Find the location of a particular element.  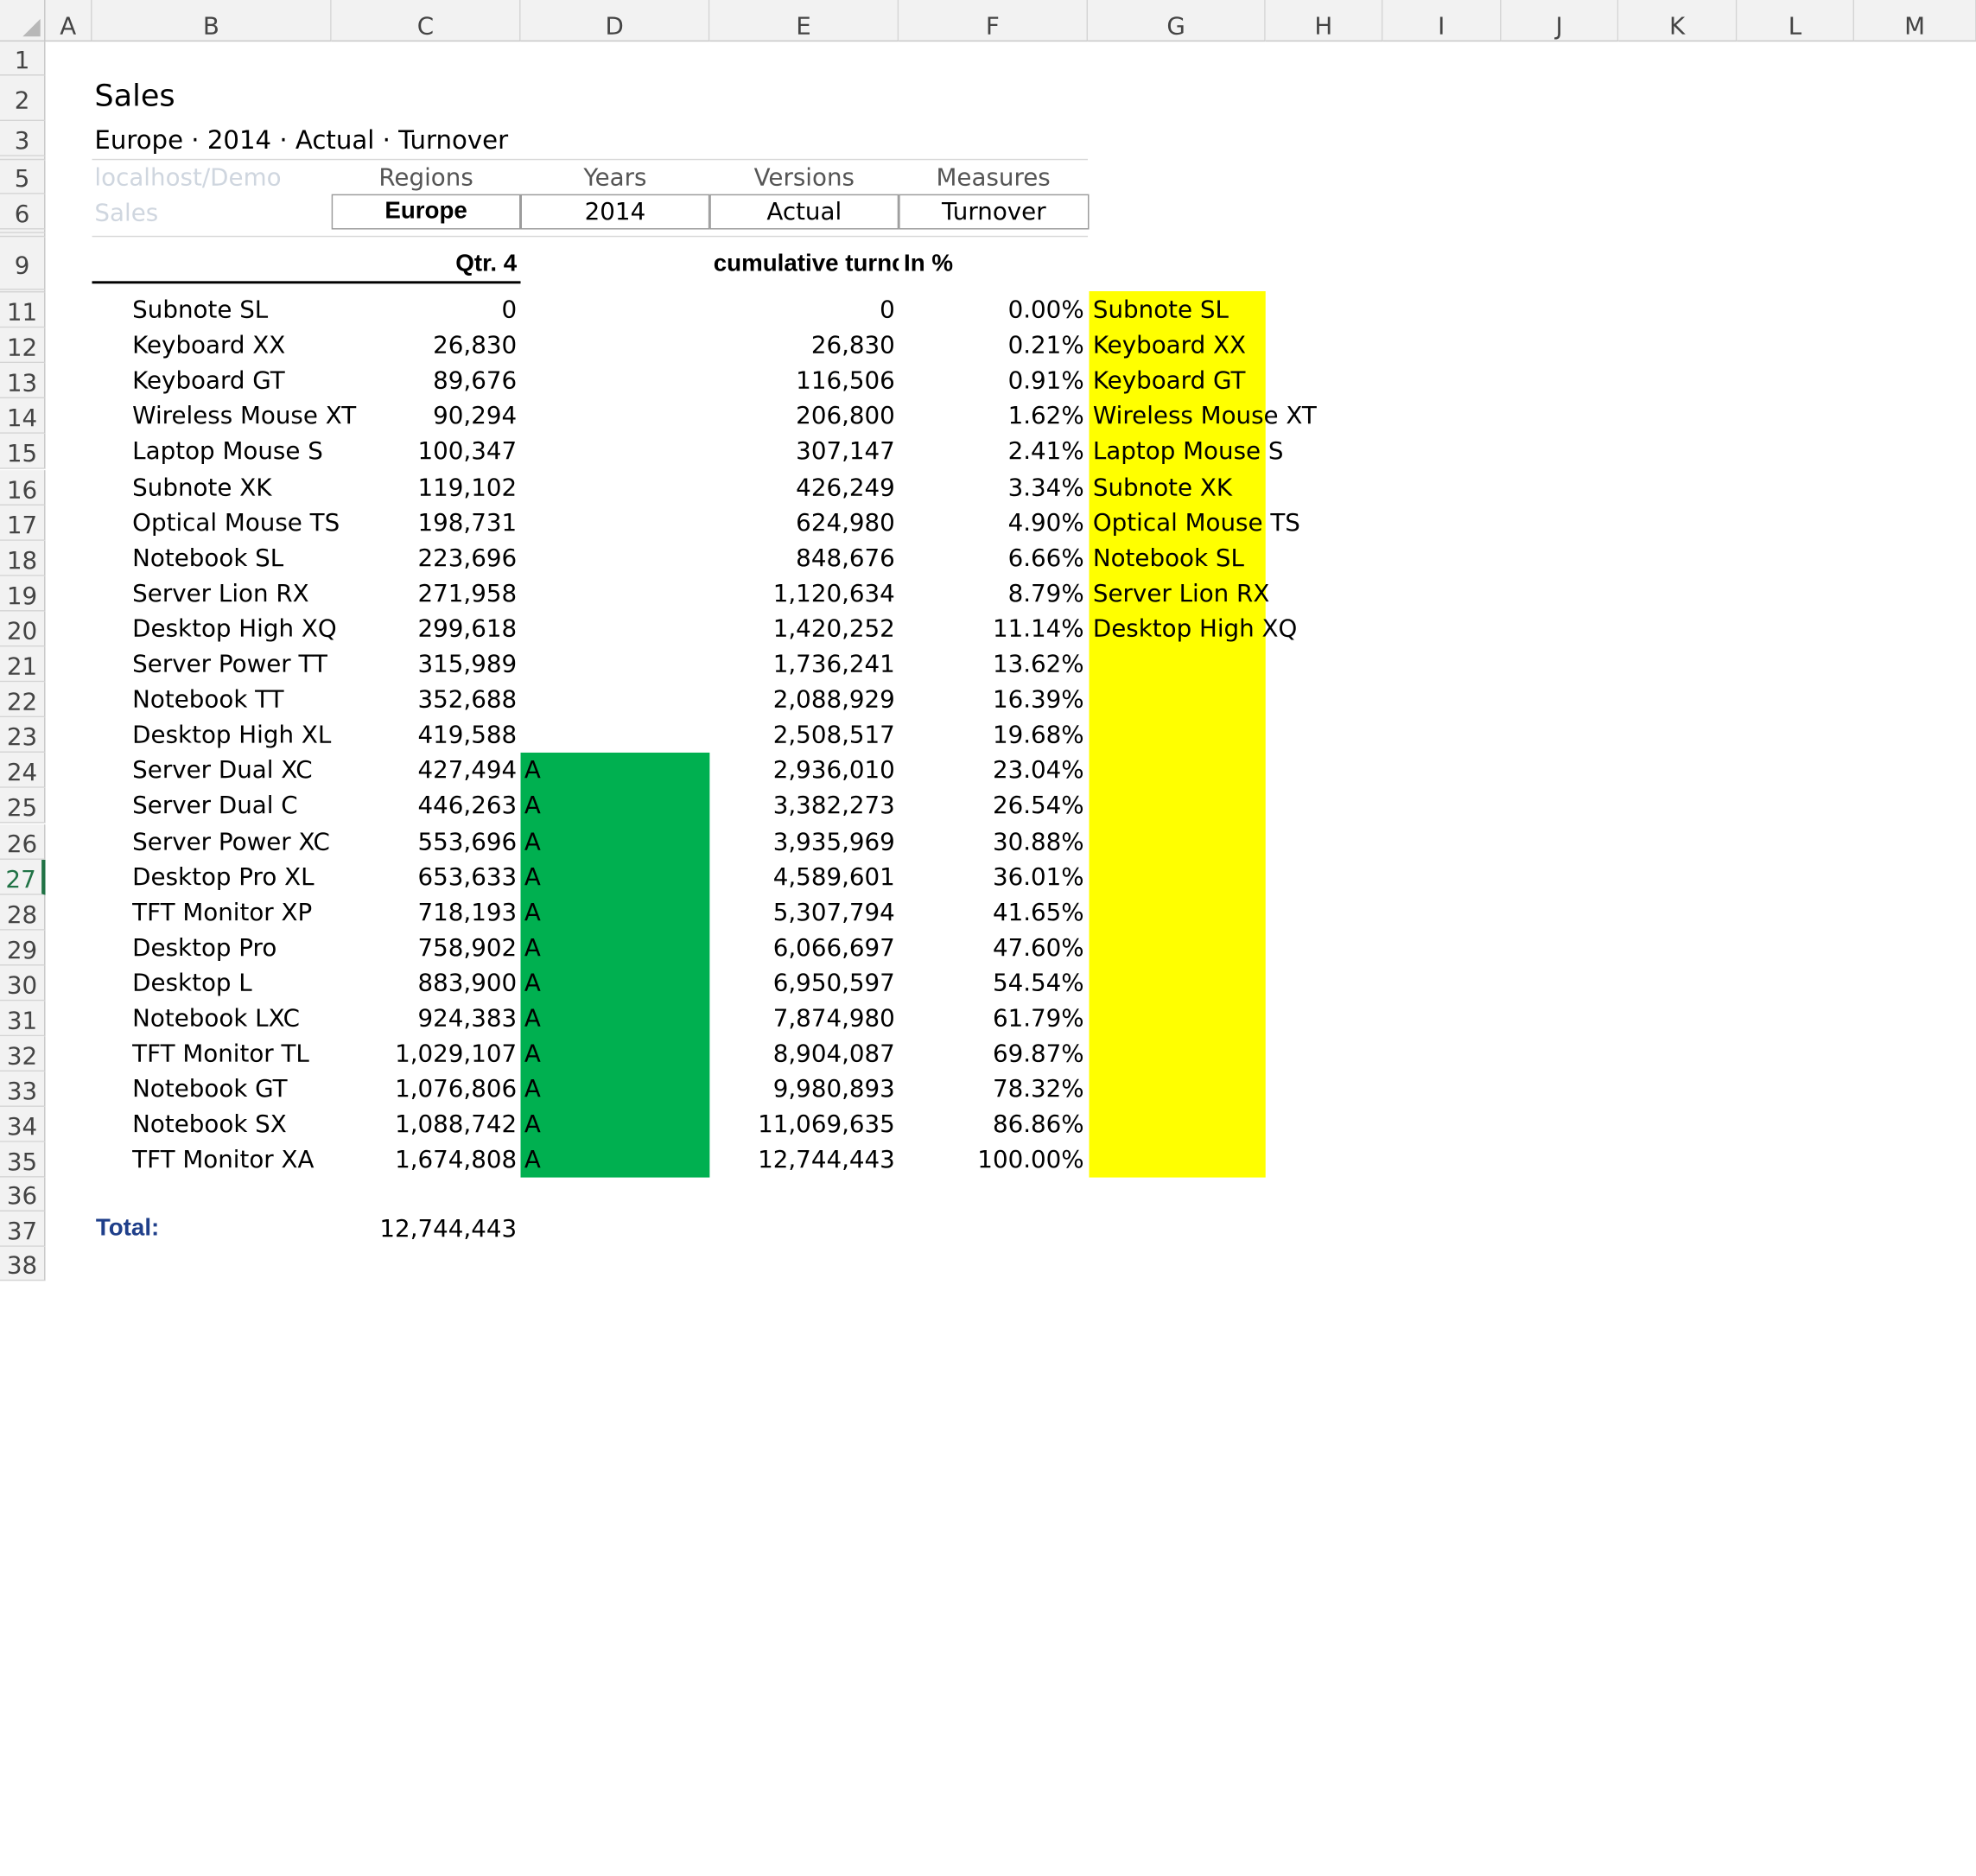

row-header: 34 is located at coordinates (23, 1125).